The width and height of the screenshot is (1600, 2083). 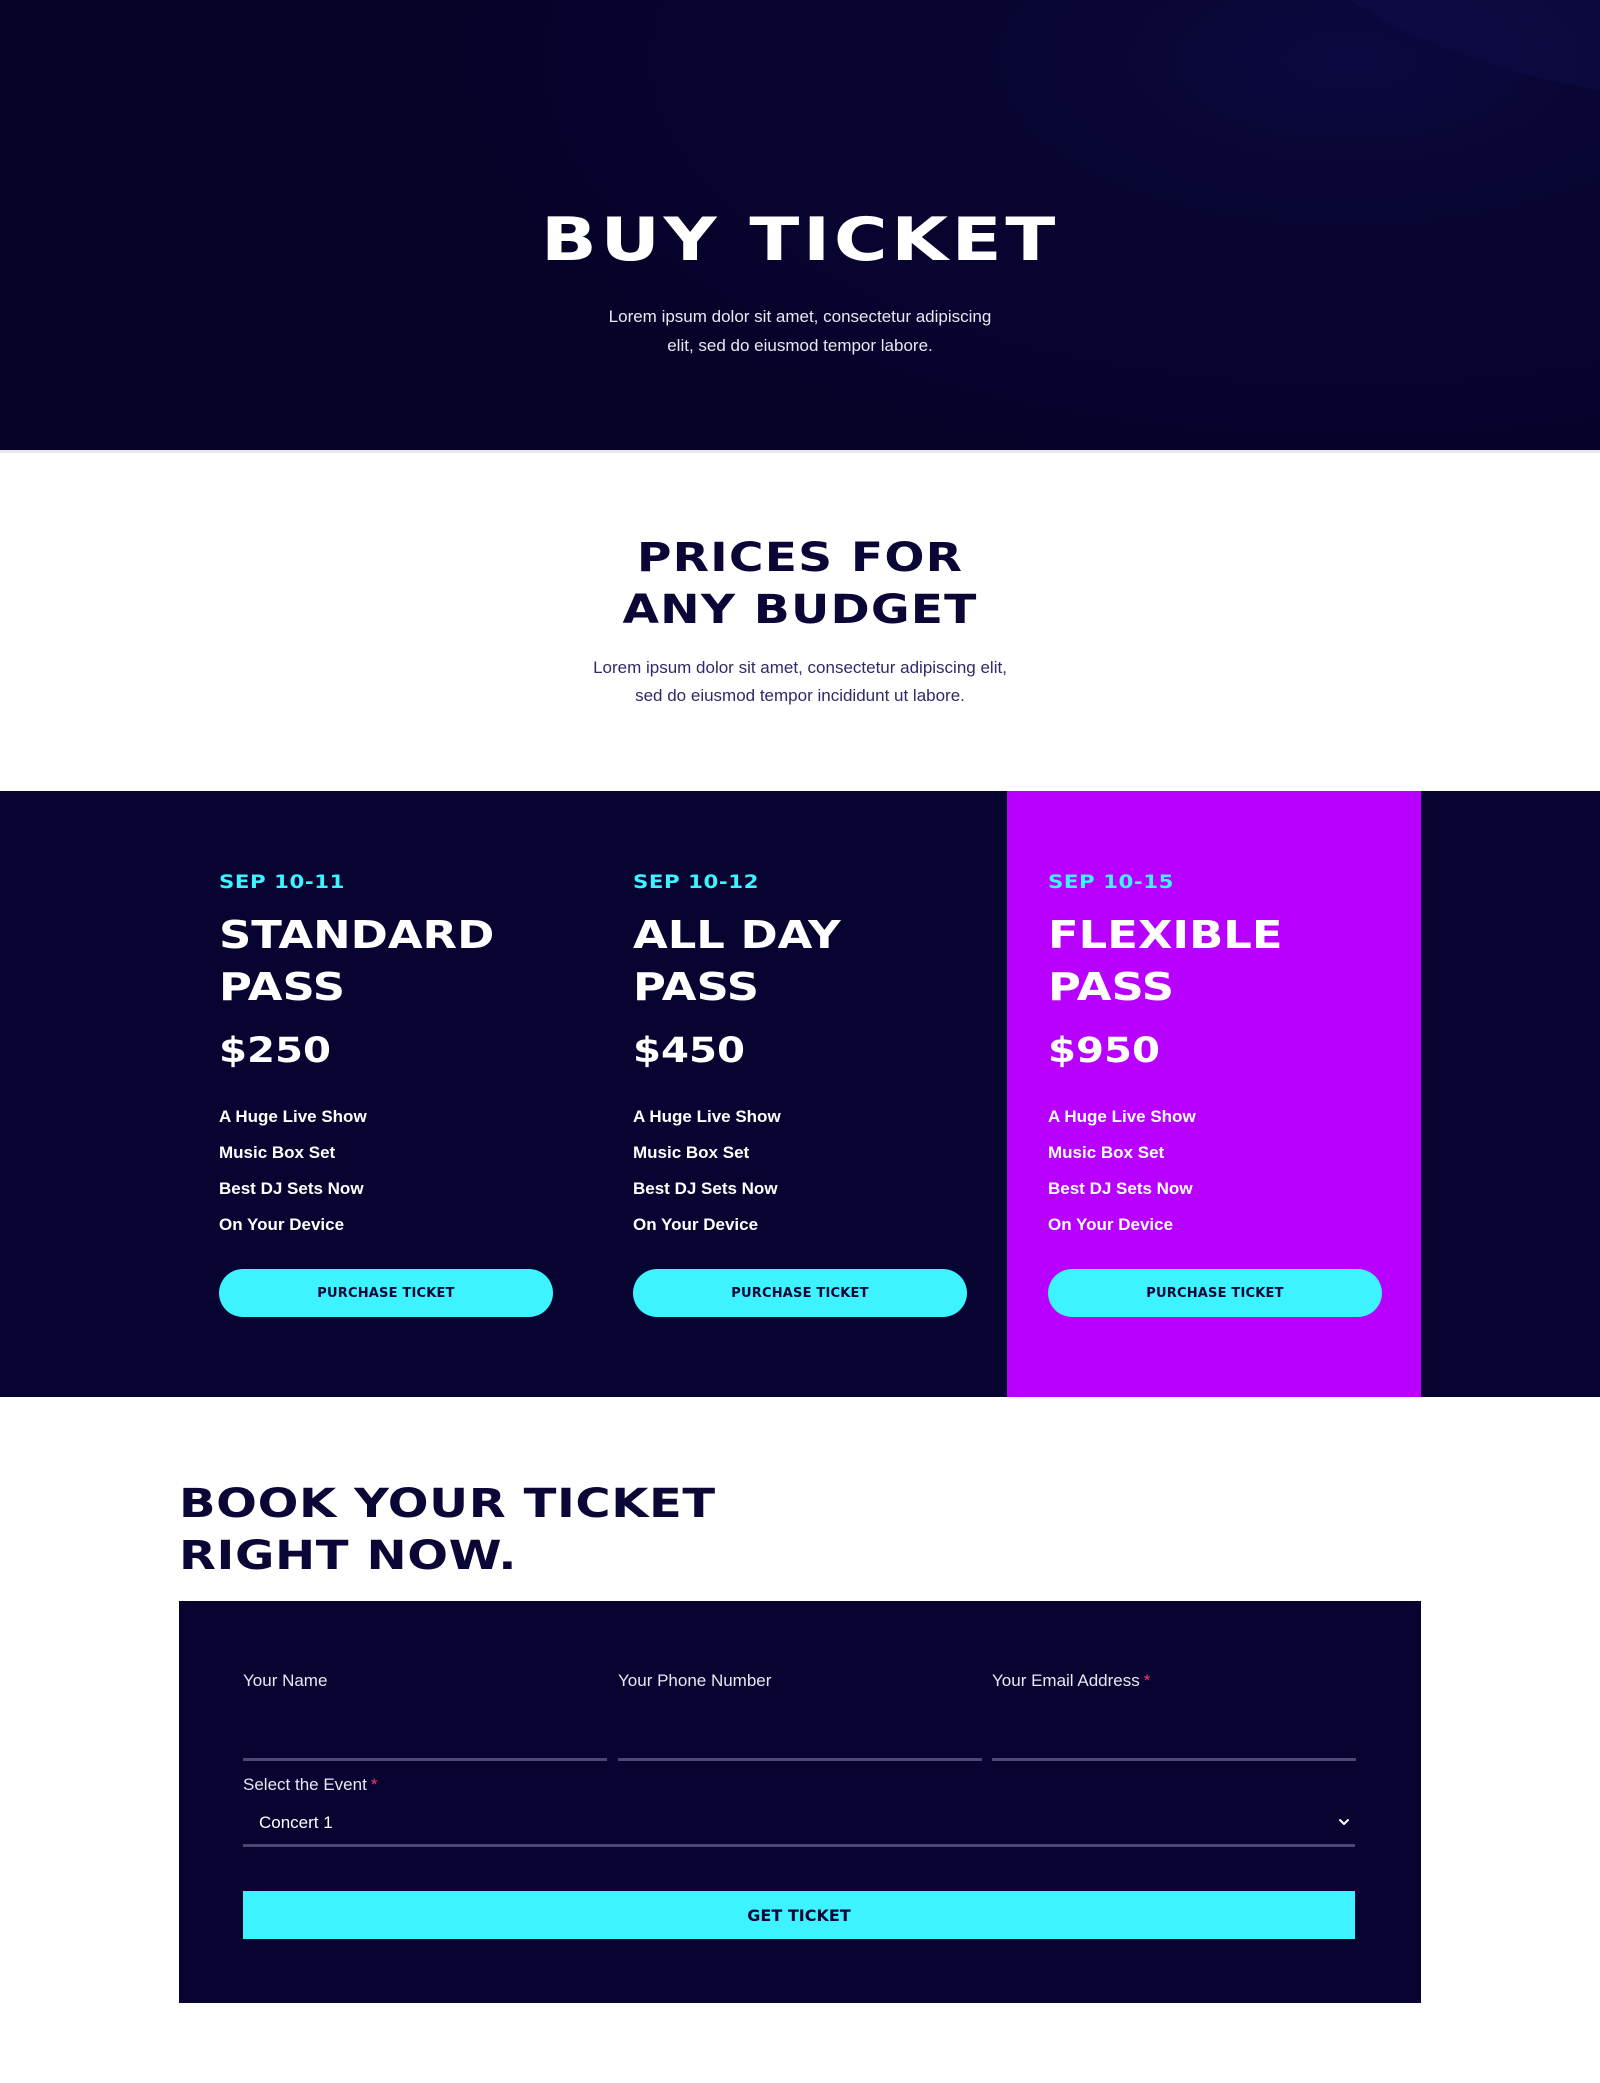 What do you see at coordinates (1111, 882) in the screenshot?
I see `card-date: SEP 10-15` at bounding box center [1111, 882].